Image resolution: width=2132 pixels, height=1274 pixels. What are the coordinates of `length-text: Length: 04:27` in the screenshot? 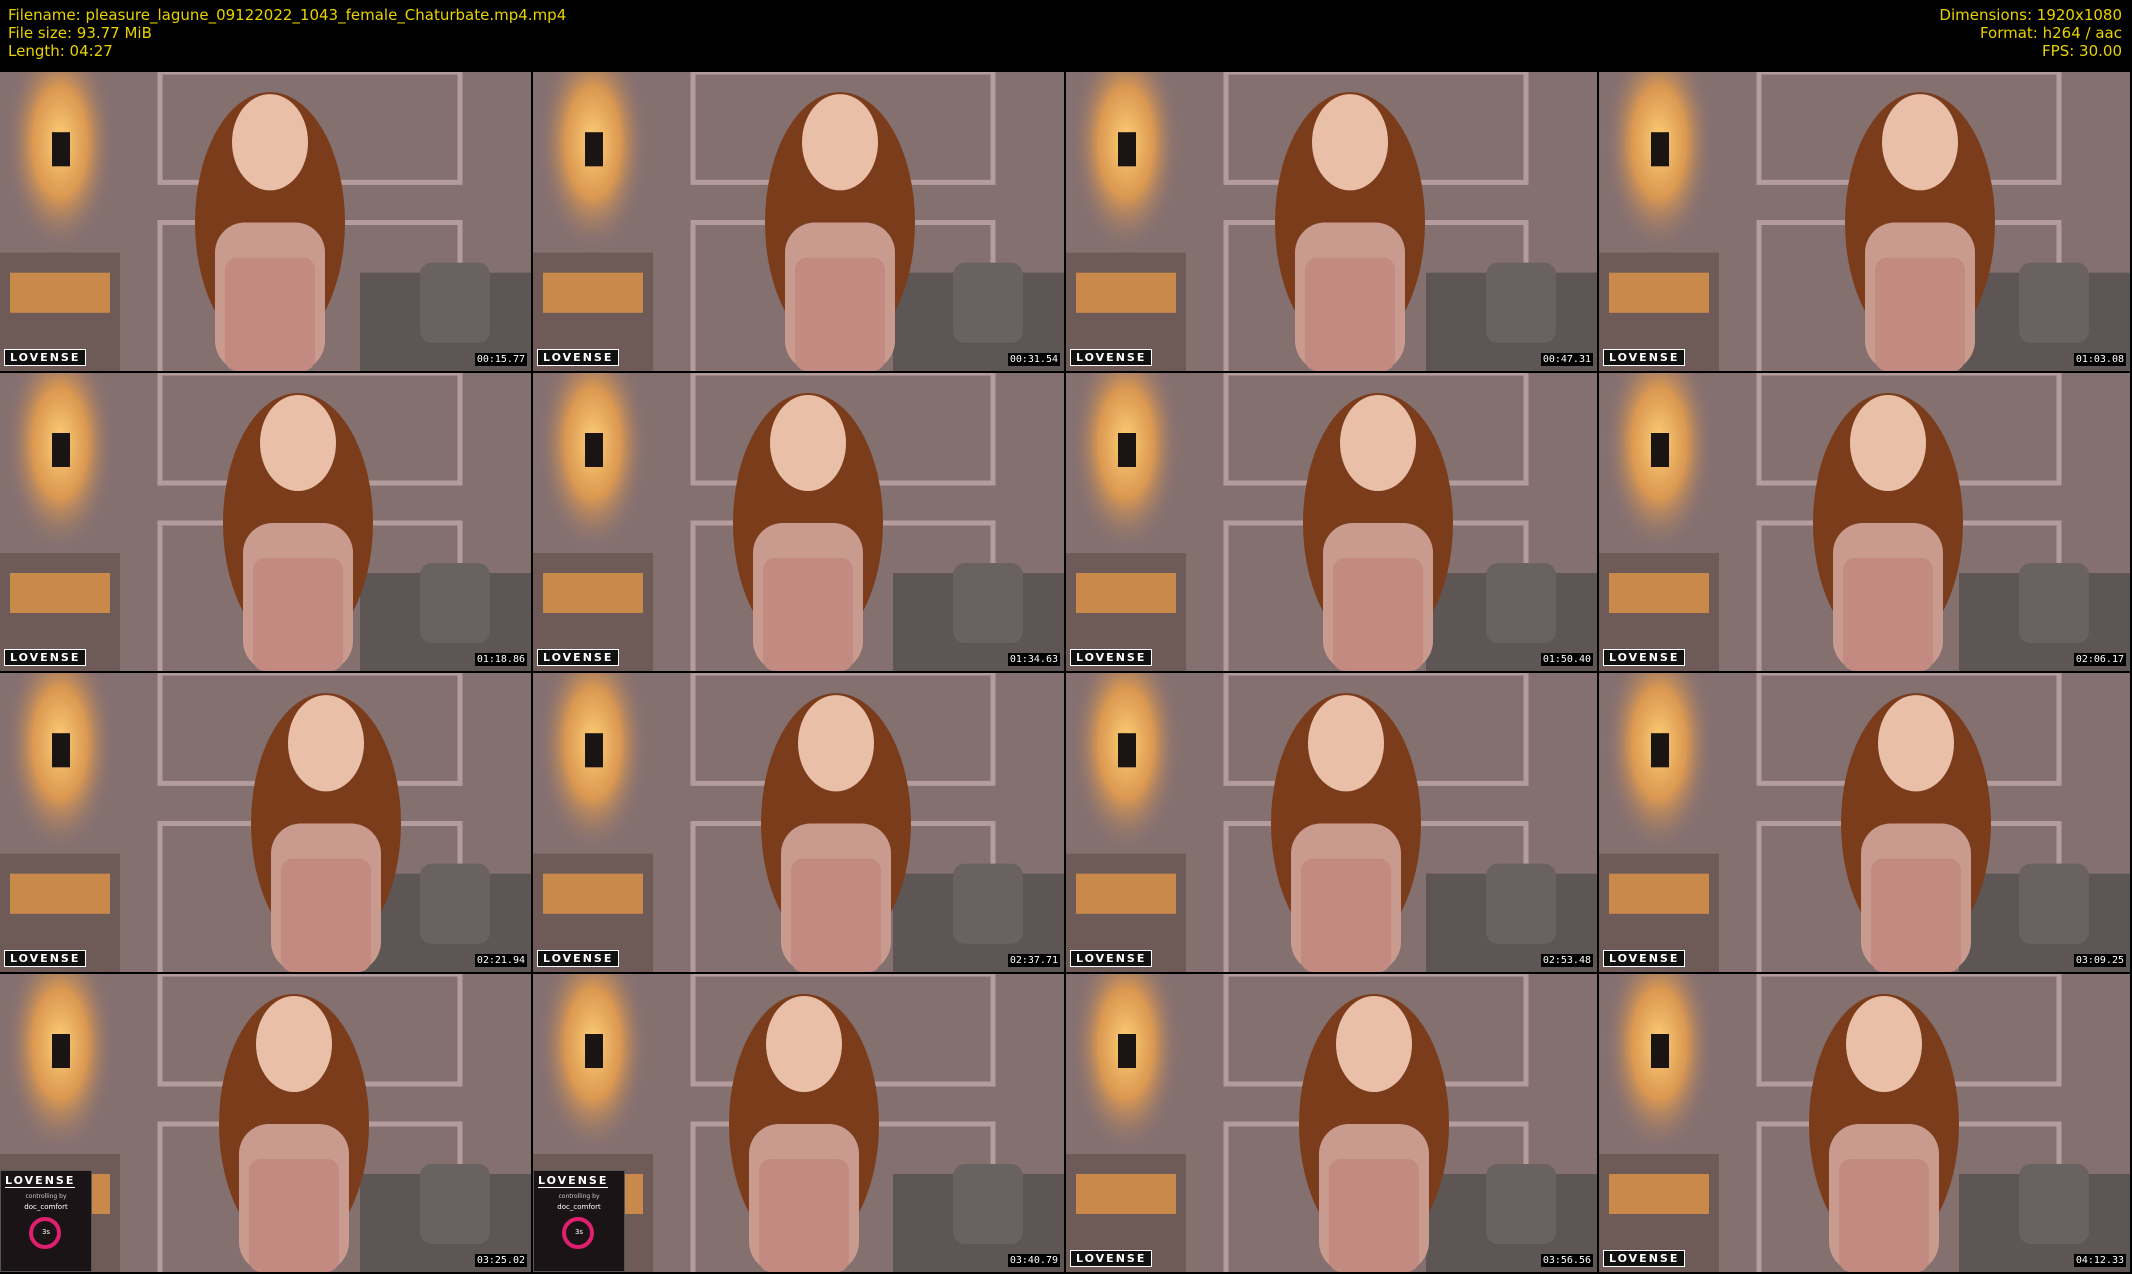 It's located at (60, 51).